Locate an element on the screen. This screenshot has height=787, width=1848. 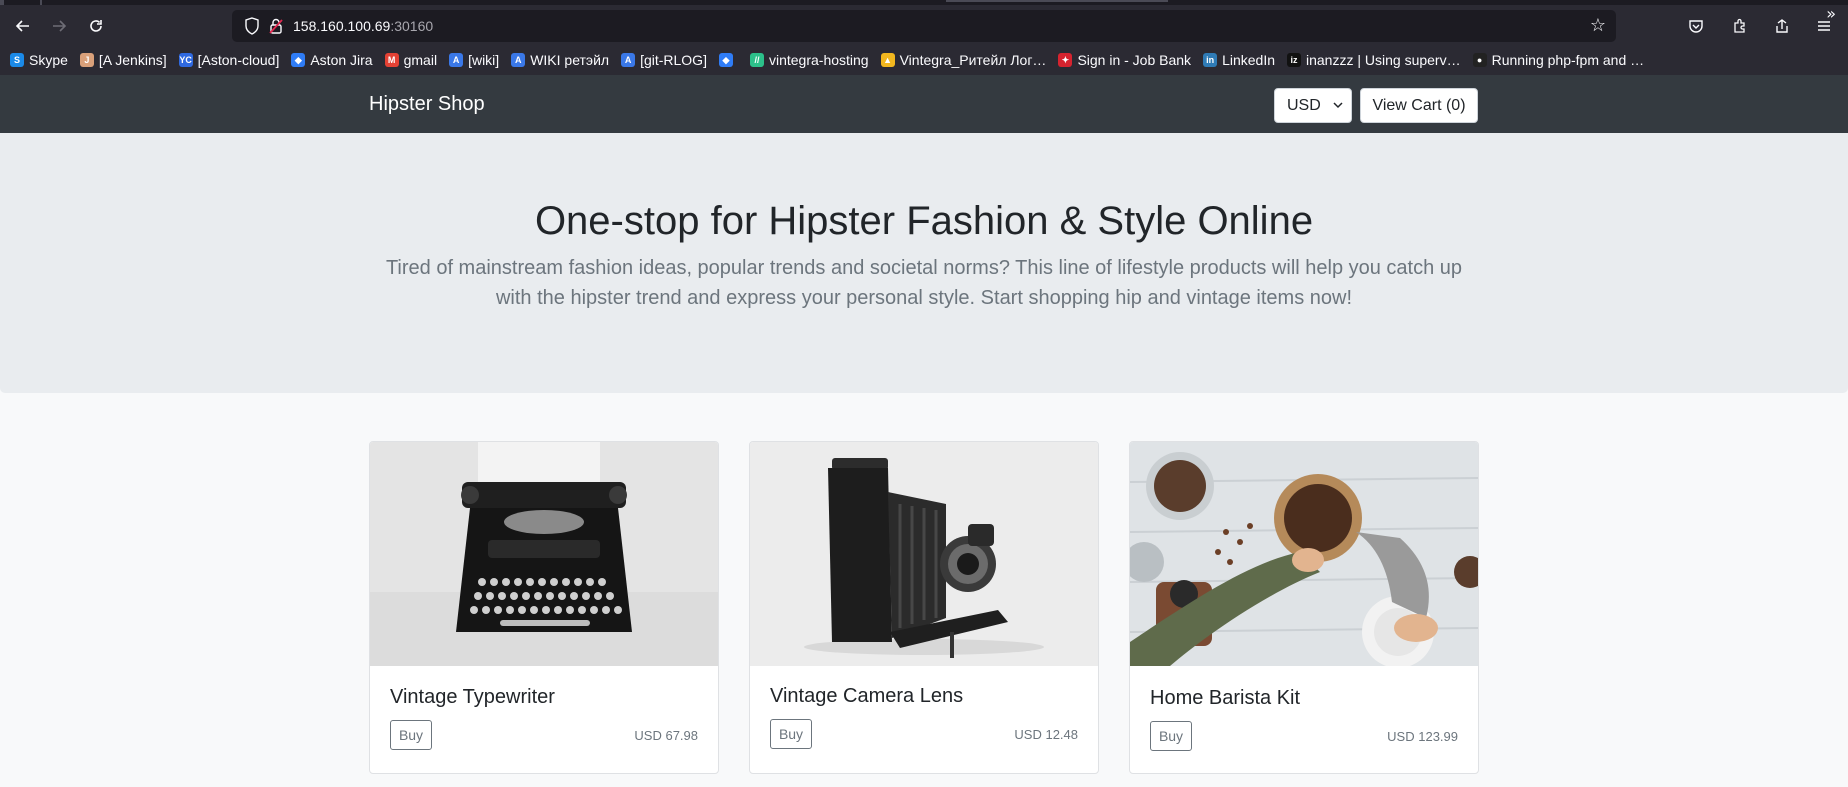
navigation-toolbar: 158.160.100.69:30160 ☆ is located at coordinates (924, 26).